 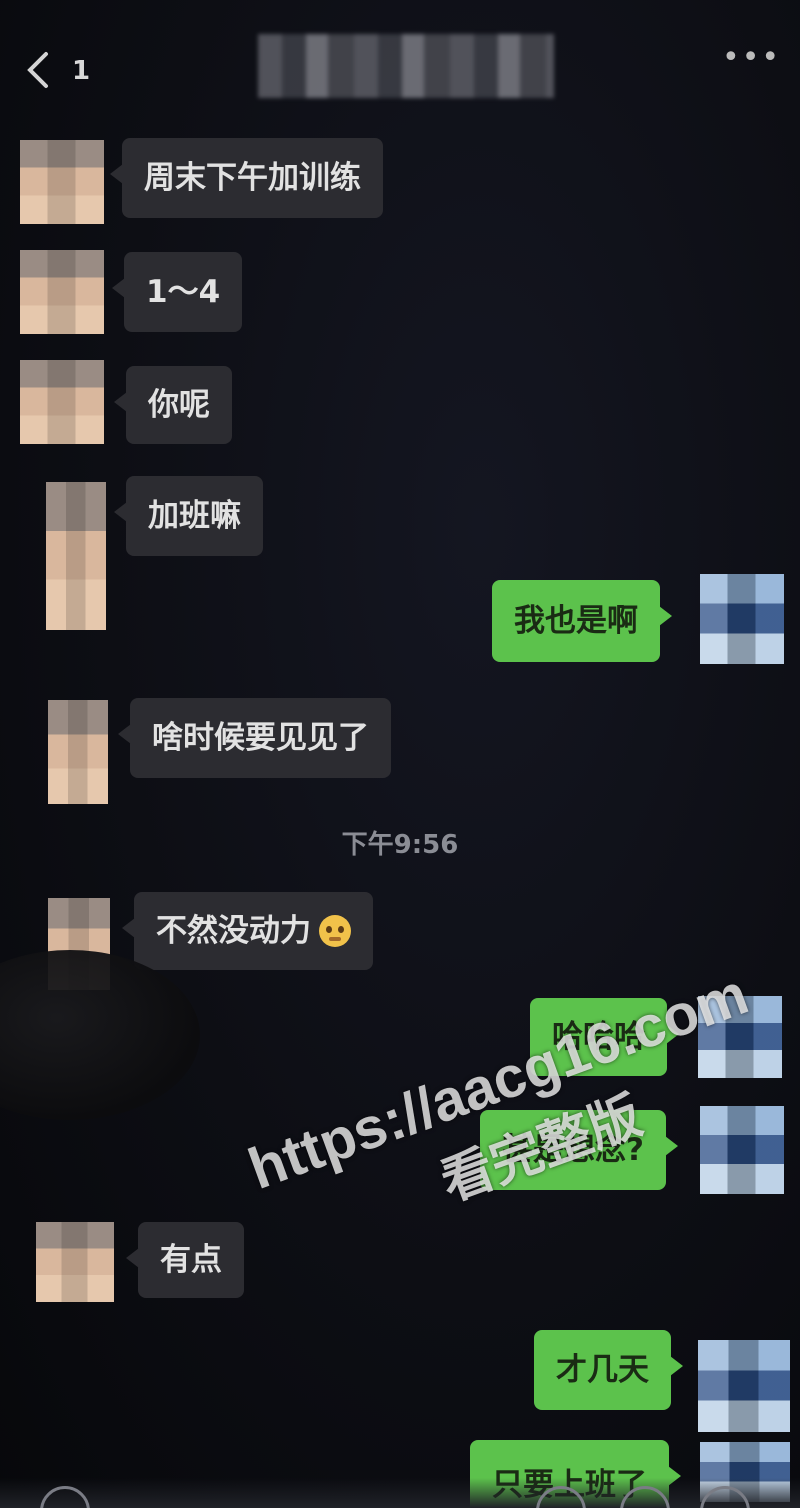 I want to click on emoji-icon, so click(x=561, y=1497).